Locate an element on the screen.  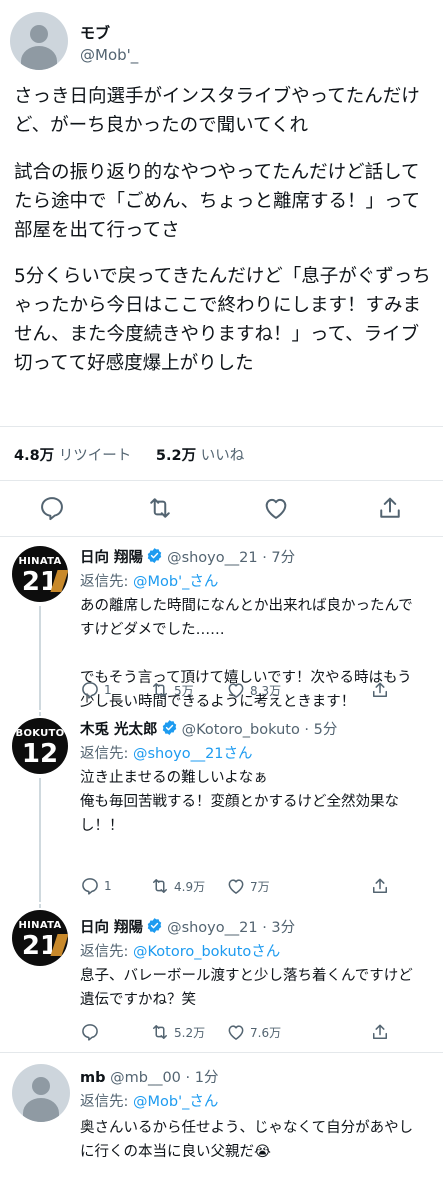
retweet-count: 5.2万 is located at coordinates (190, 1032).